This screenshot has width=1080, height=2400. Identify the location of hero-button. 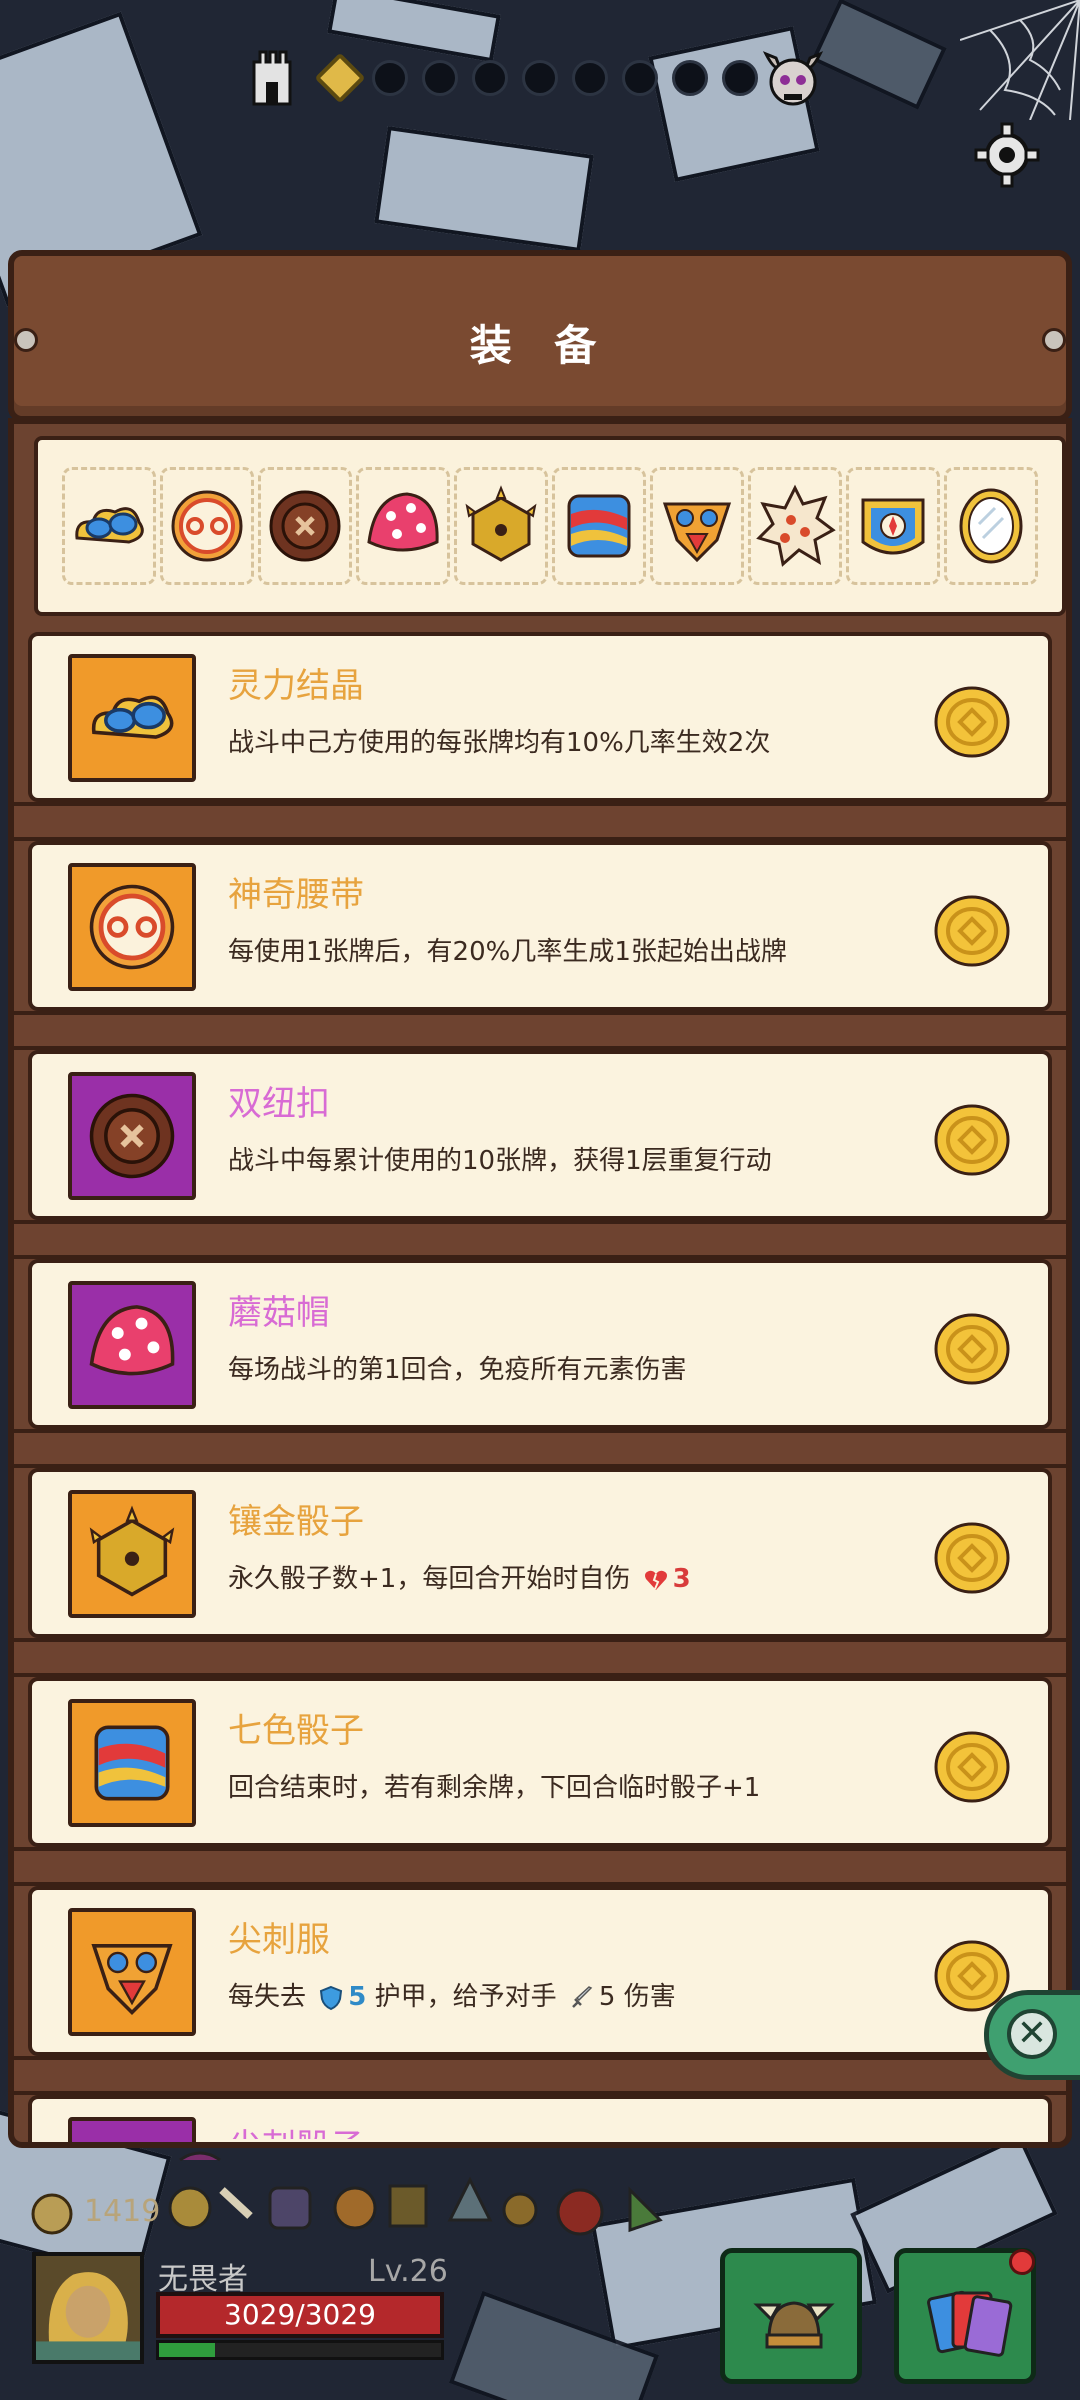
(791, 2316).